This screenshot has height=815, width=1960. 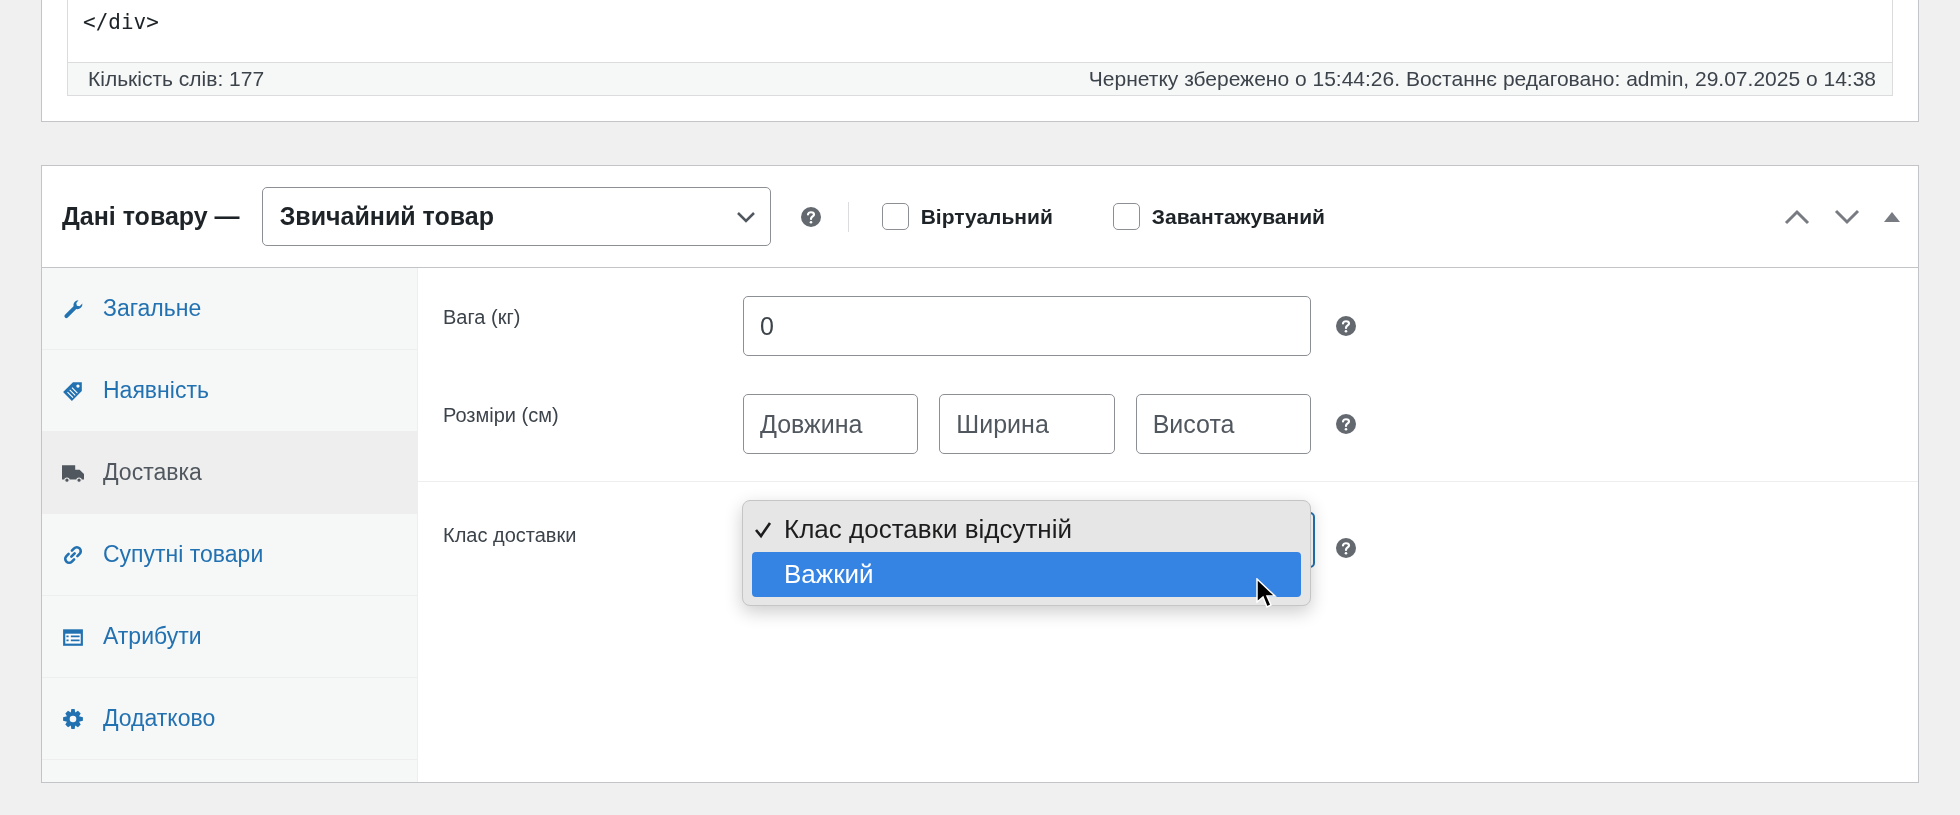 I want to click on draft-status: Чернетку збережено о 15:44:26. Востаннє редаговано: admin, 29.07.2025 о 14:38, so click(x=1482, y=79).